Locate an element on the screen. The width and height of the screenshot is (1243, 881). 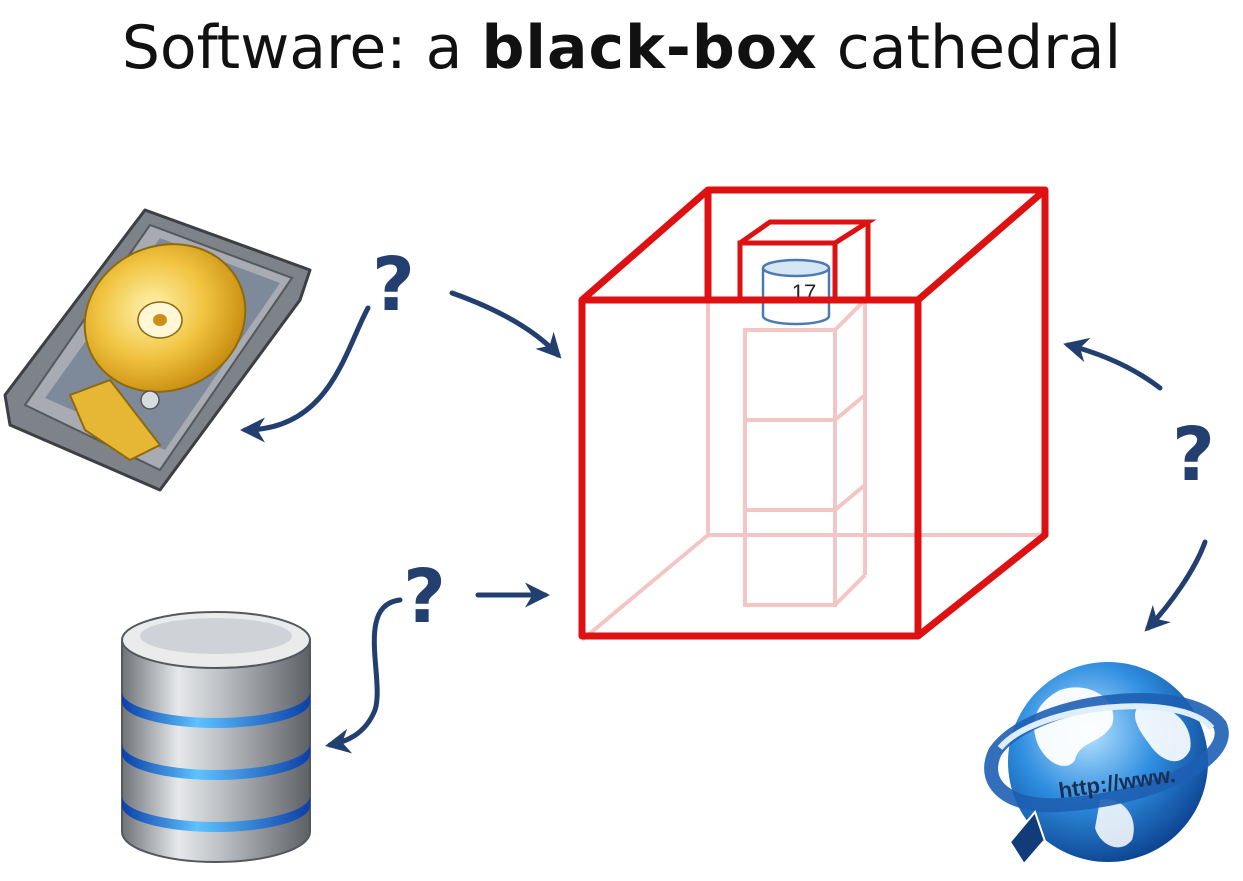
question-mark-right: ? is located at coordinates (1193, 455).